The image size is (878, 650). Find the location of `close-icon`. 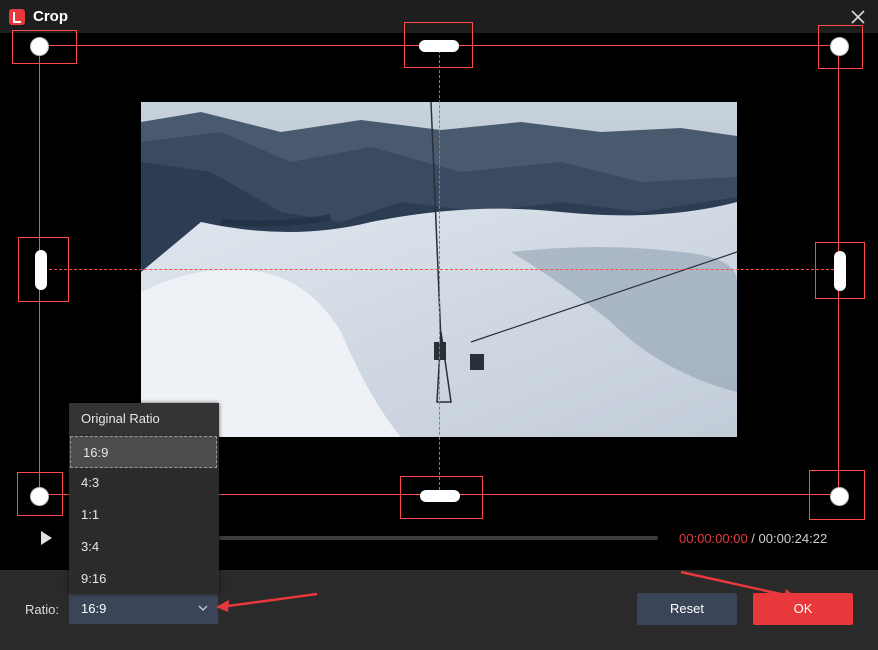

close-icon is located at coordinates (858, 17).